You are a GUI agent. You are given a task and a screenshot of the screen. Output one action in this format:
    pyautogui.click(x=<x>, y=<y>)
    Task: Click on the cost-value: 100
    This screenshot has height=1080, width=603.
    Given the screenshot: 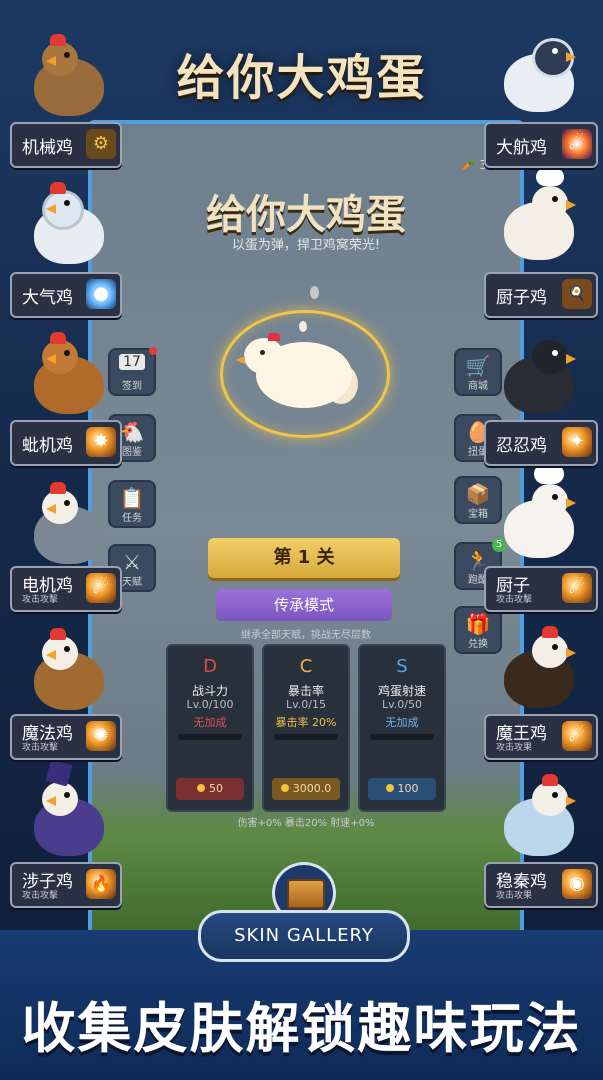 What is the action you would take?
    pyautogui.click(x=408, y=788)
    